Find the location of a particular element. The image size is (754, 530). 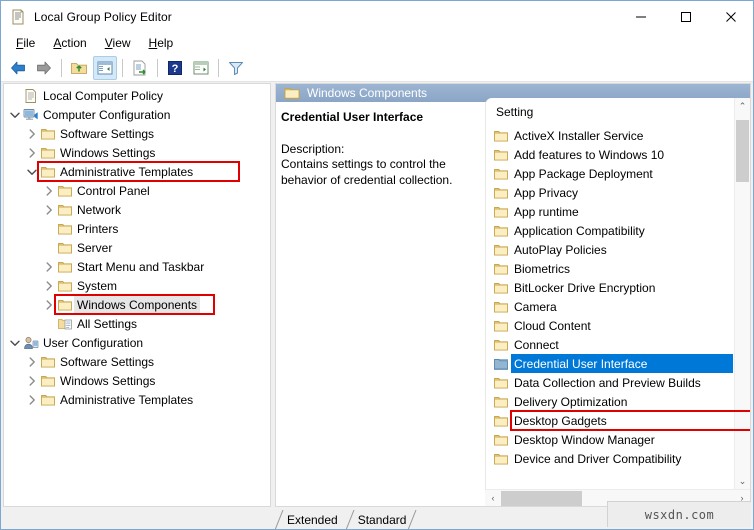

tree-item-all-settings: All Settings is located at coordinates (137, 323).